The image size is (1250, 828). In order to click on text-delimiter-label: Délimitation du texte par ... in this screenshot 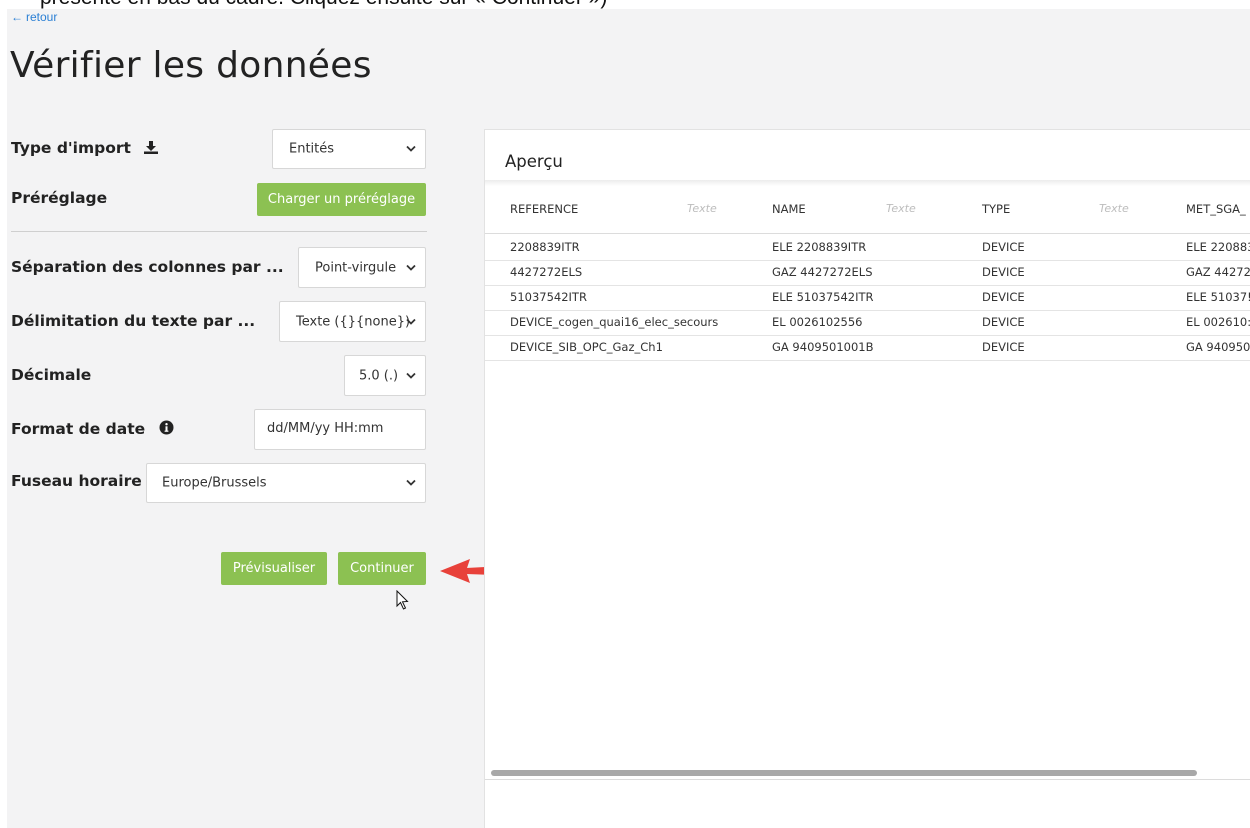, I will do `click(133, 321)`.